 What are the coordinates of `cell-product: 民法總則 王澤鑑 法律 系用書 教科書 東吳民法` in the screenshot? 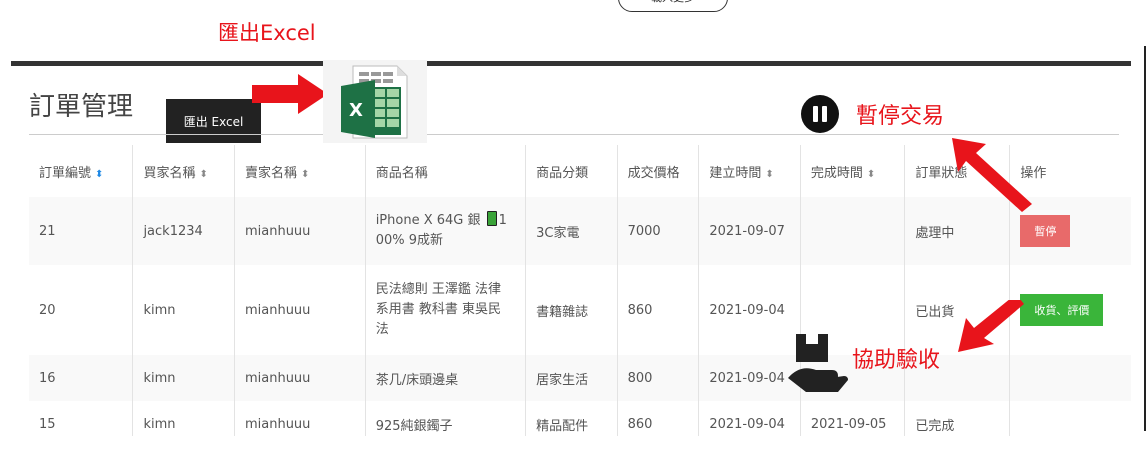 It's located at (446, 310).